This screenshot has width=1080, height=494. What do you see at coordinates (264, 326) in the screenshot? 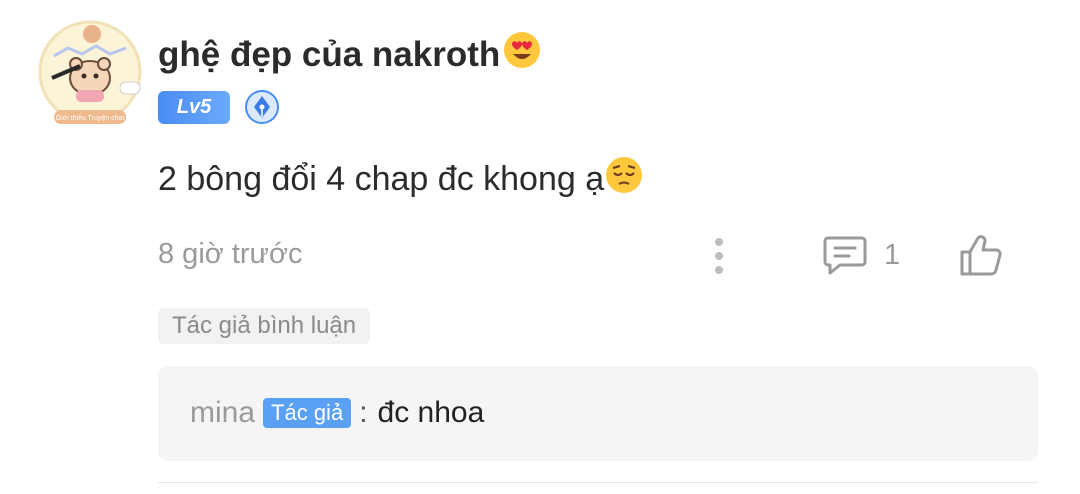
I see `author-replied-tag: Tác giả bình luận` at bounding box center [264, 326].